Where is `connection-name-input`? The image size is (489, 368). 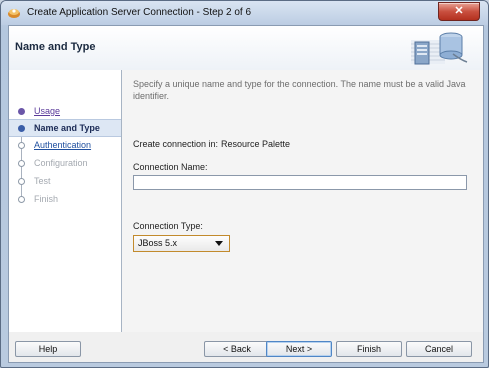 connection-name-input is located at coordinates (300, 182).